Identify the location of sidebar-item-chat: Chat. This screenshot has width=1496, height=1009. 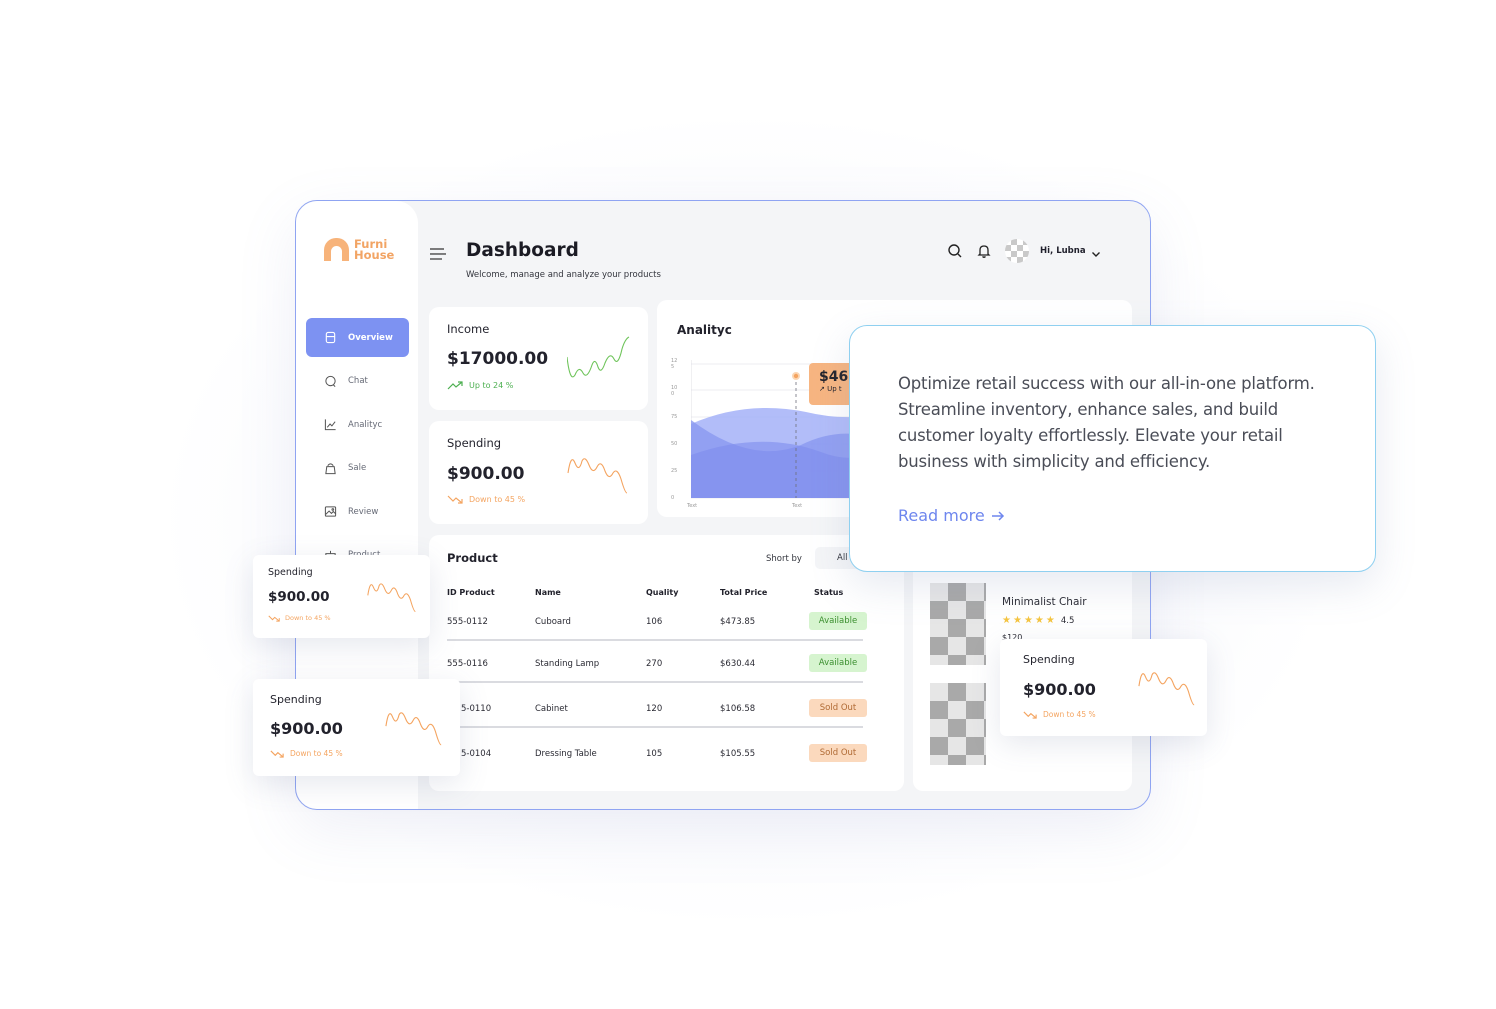
(357, 381).